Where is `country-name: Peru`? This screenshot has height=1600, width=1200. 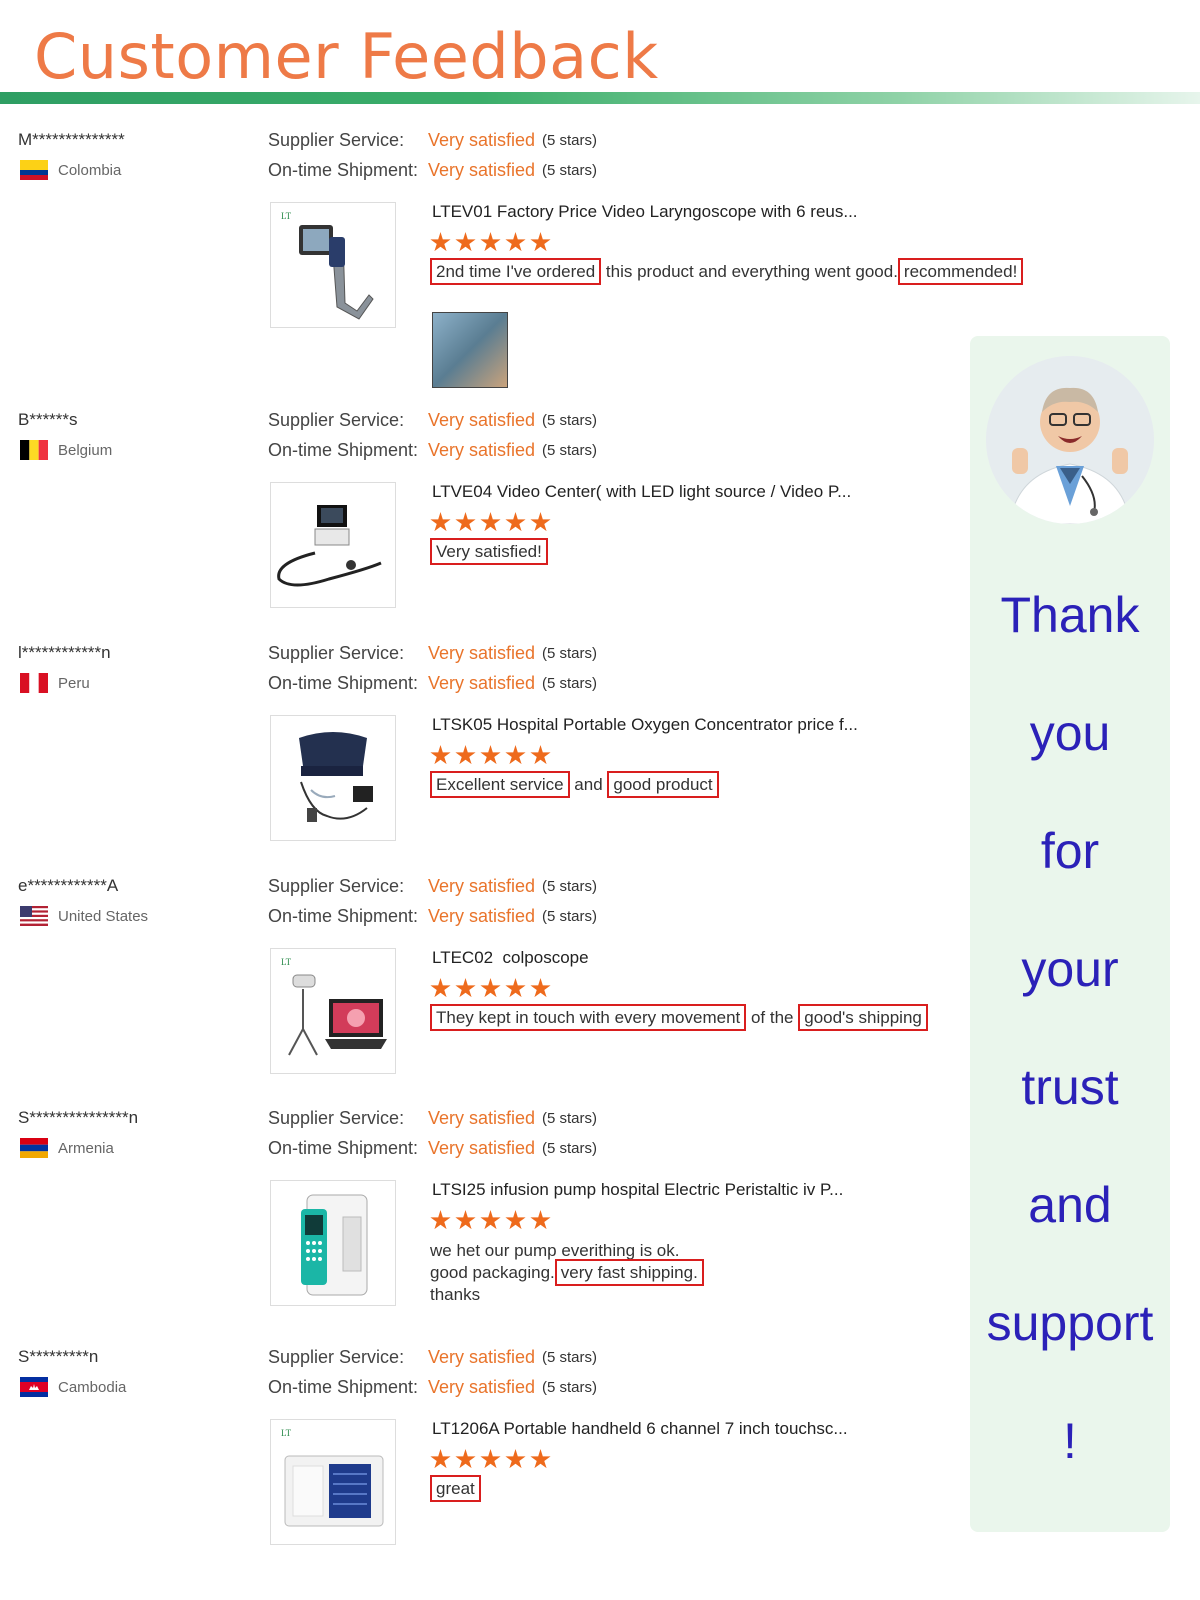 country-name: Peru is located at coordinates (74, 683).